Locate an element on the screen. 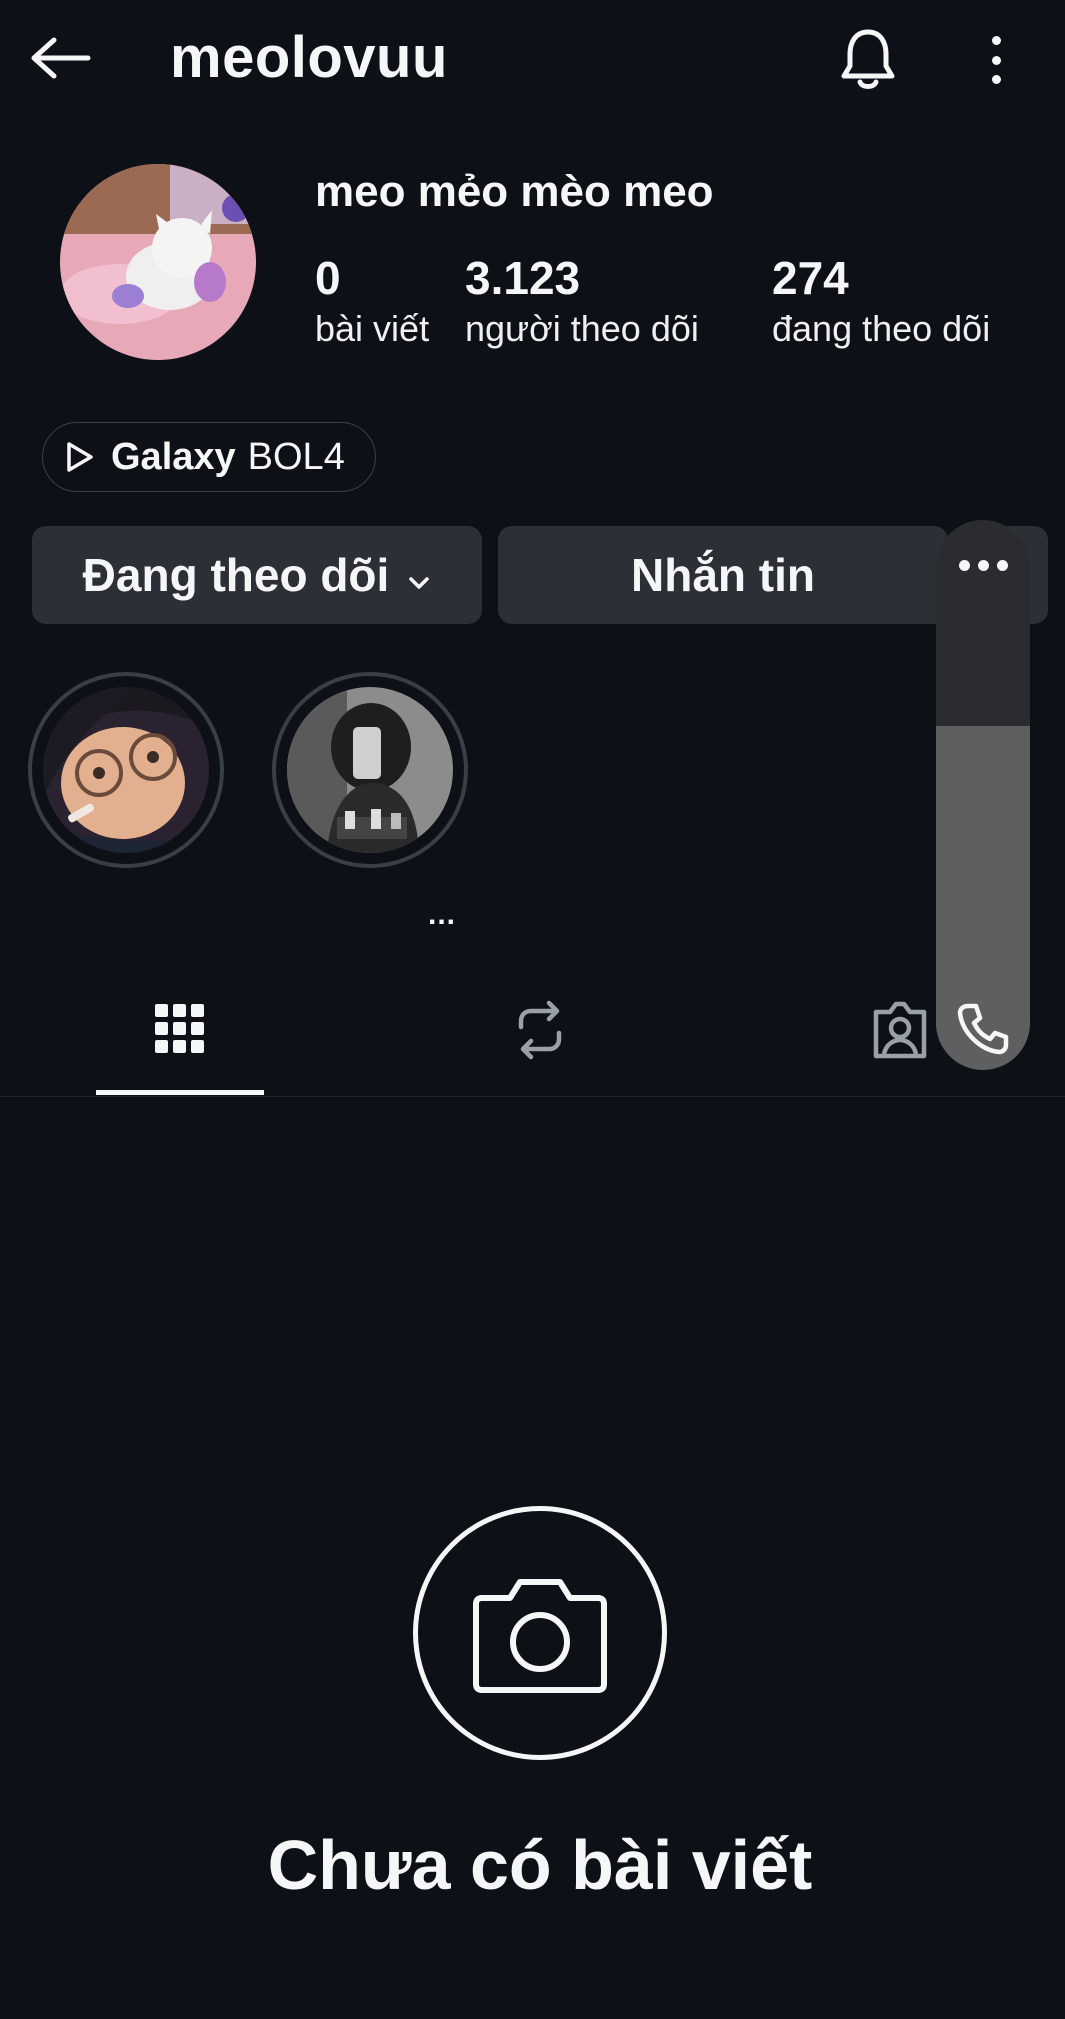 The image size is (1065, 2019). profile-avatar is located at coordinates (158, 262).